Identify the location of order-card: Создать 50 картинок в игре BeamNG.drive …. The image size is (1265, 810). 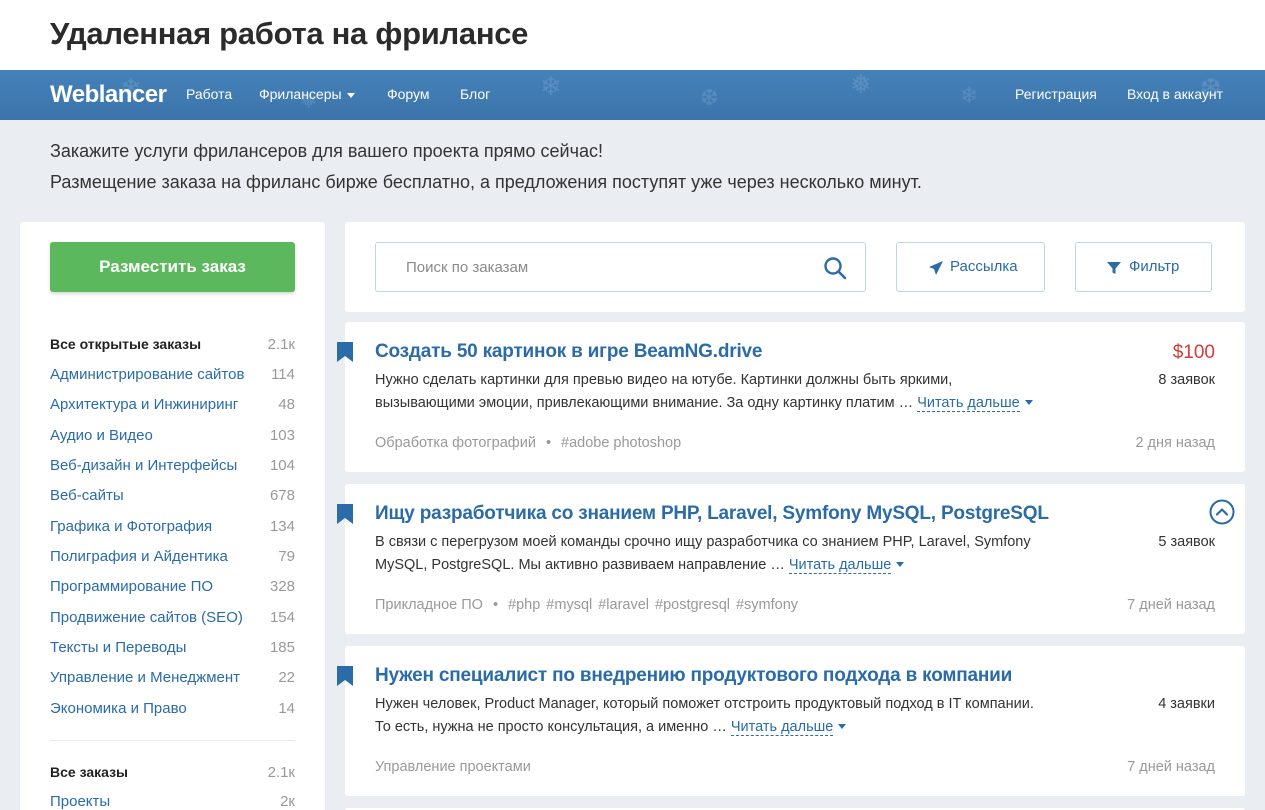
(791, 397).